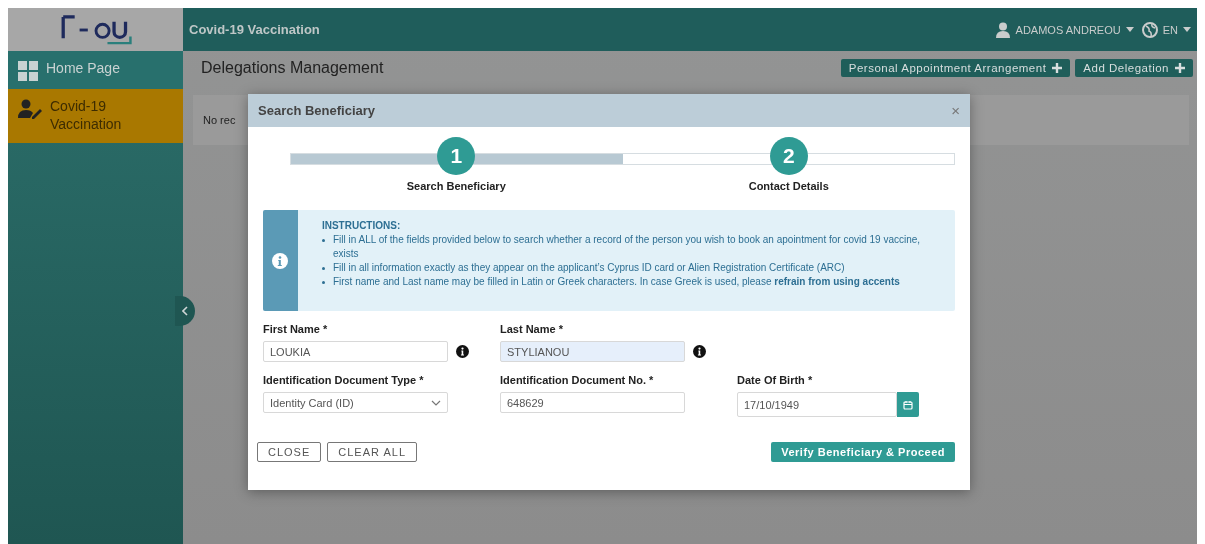 The height and width of the screenshot is (544, 1205). Describe the element at coordinates (775, 380) in the screenshot. I see `field-label: Date Of Birth *` at that location.